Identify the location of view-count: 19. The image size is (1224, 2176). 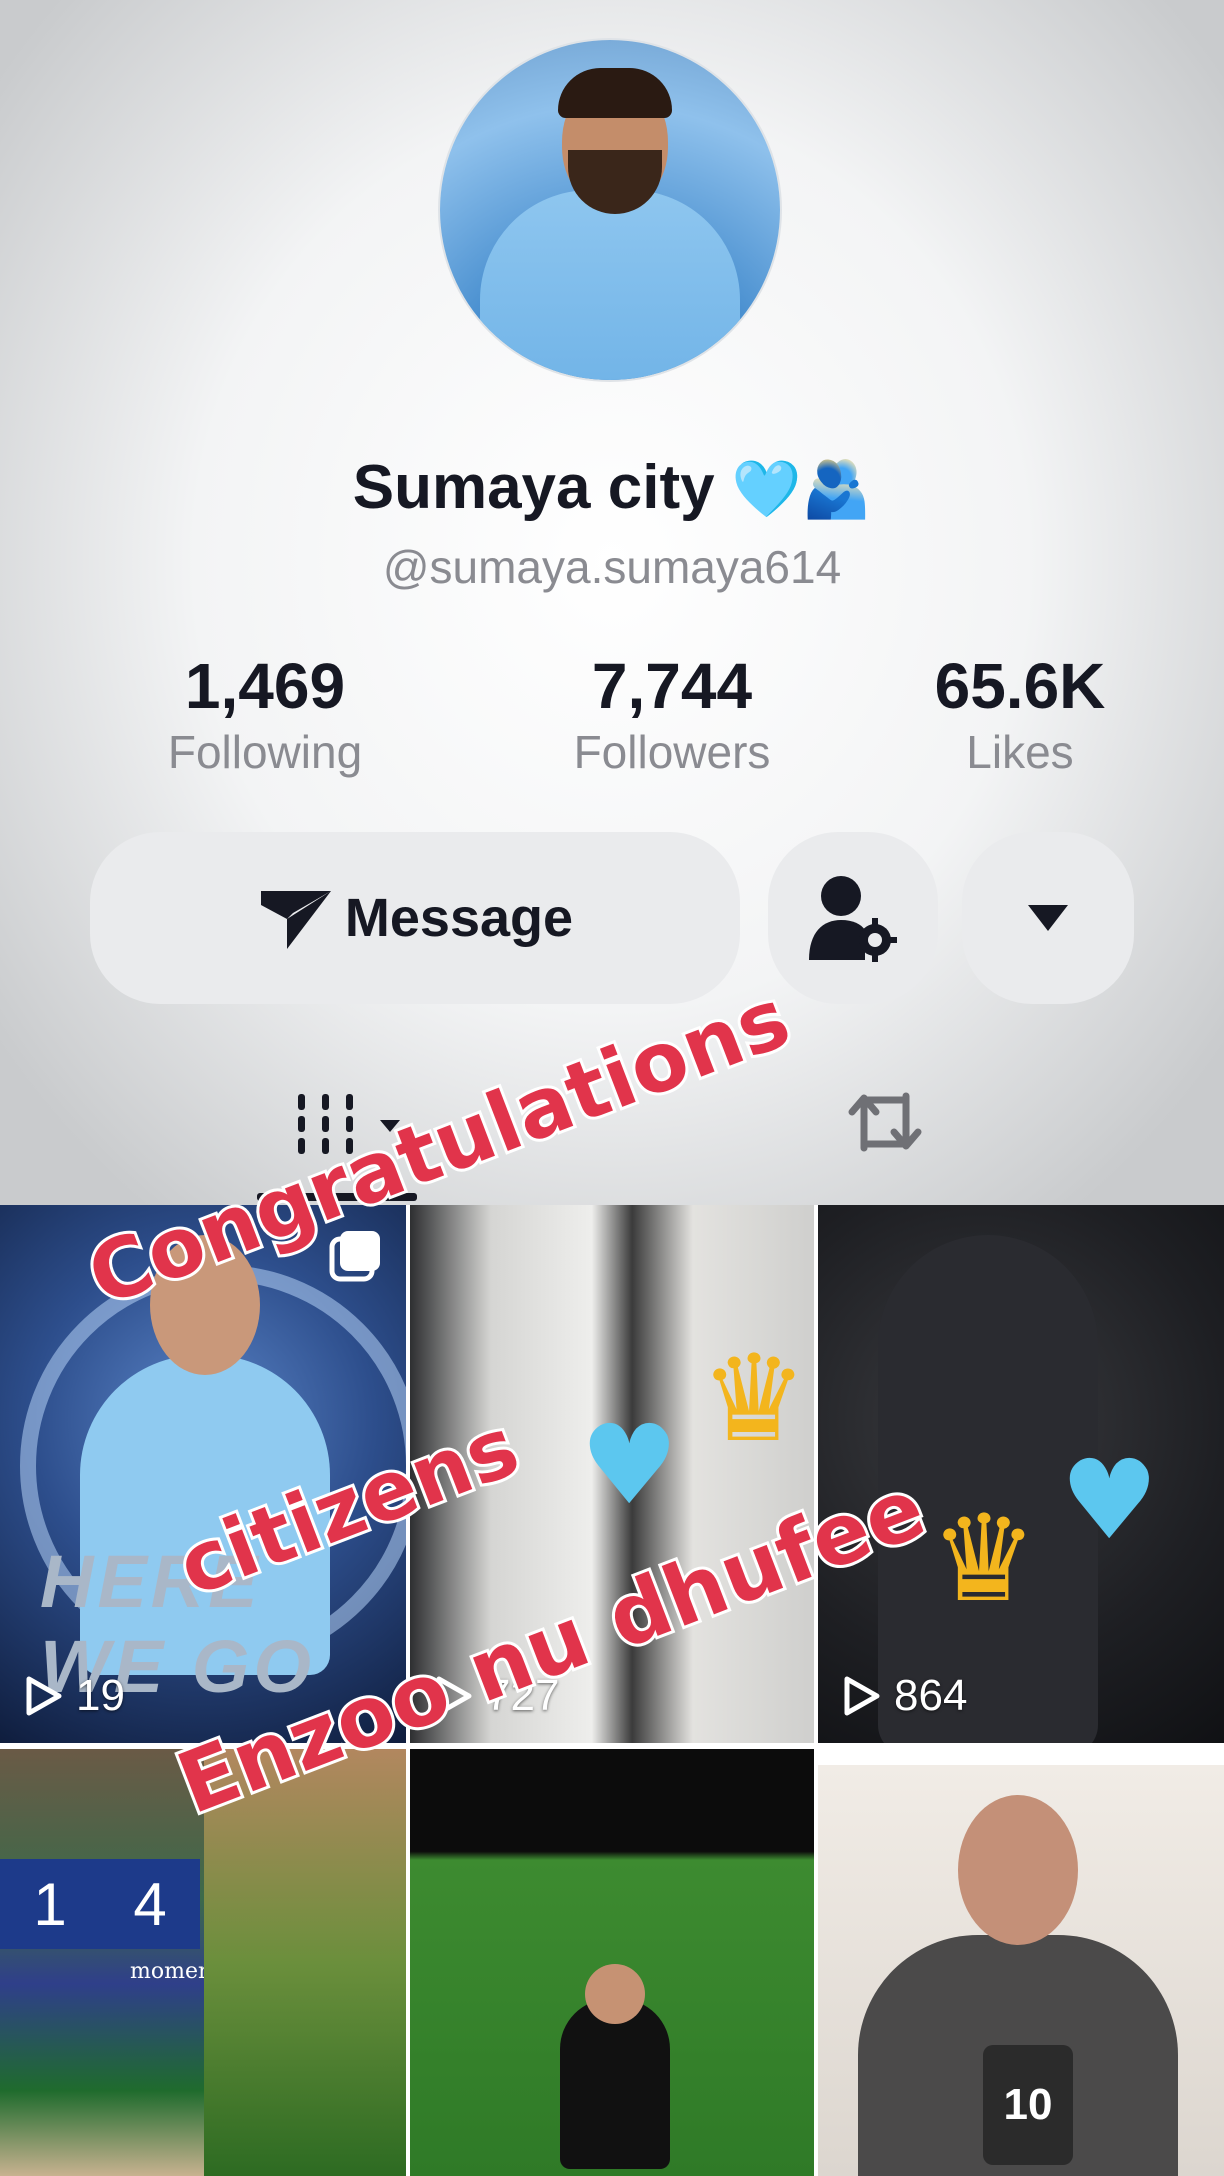
(75, 1696).